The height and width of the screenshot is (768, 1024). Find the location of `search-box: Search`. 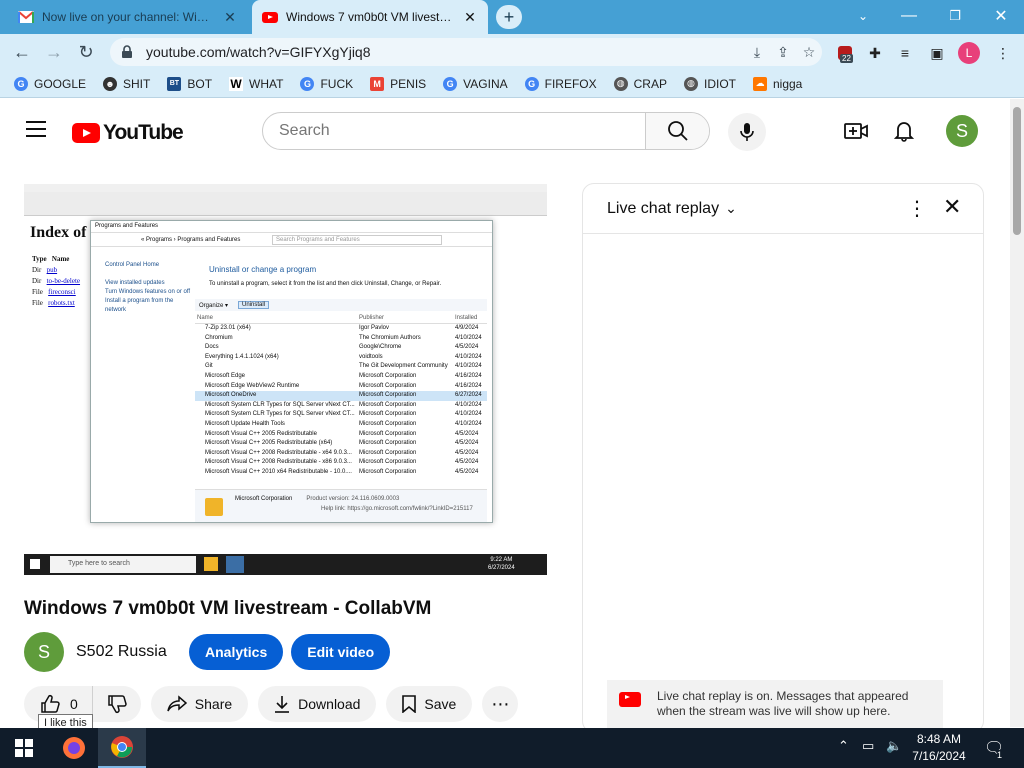

search-box: Search is located at coordinates (486, 131).